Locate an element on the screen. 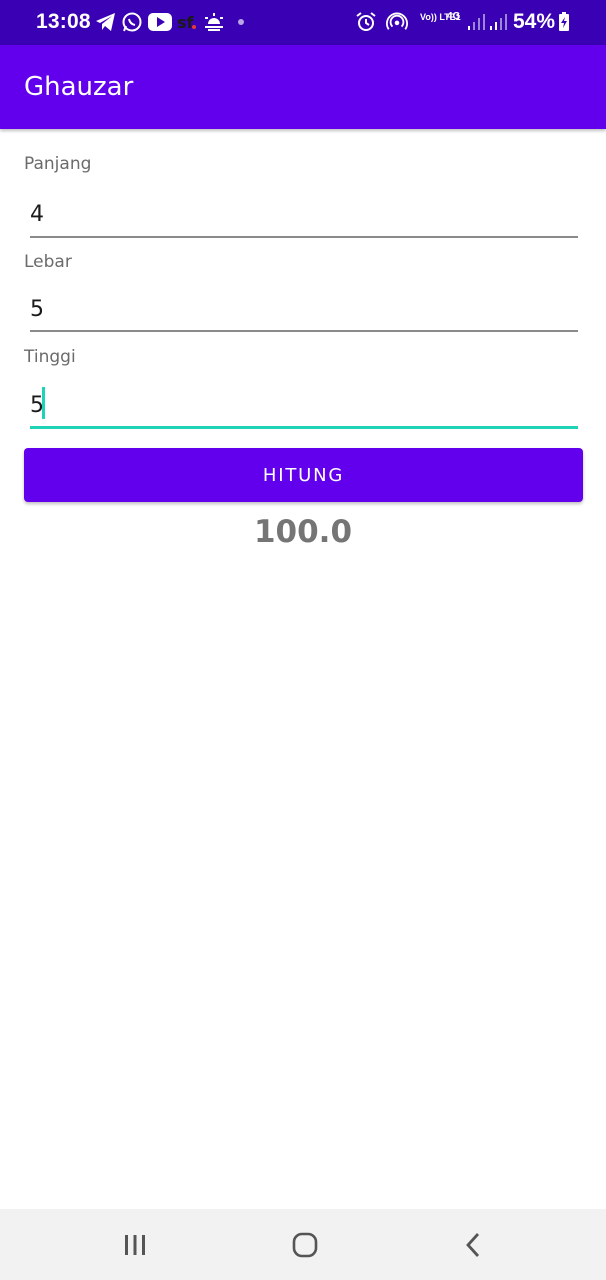 The height and width of the screenshot is (1280, 606). hitung-button: HITUNG is located at coordinates (303, 475).